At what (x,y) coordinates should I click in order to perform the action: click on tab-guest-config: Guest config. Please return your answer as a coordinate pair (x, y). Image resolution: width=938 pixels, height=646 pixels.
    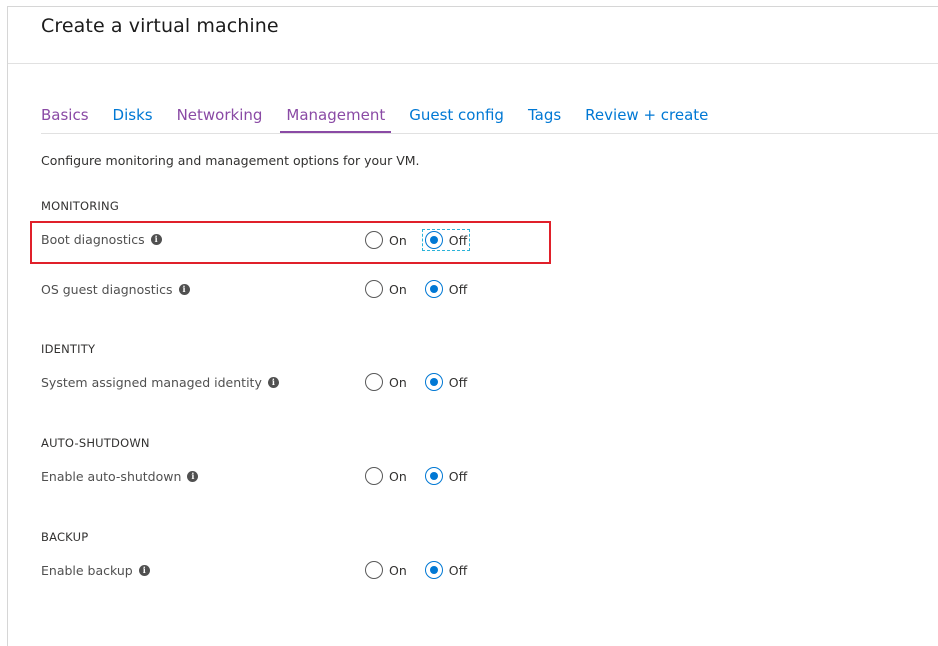
    Looking at the image, I should click on (456, 117).